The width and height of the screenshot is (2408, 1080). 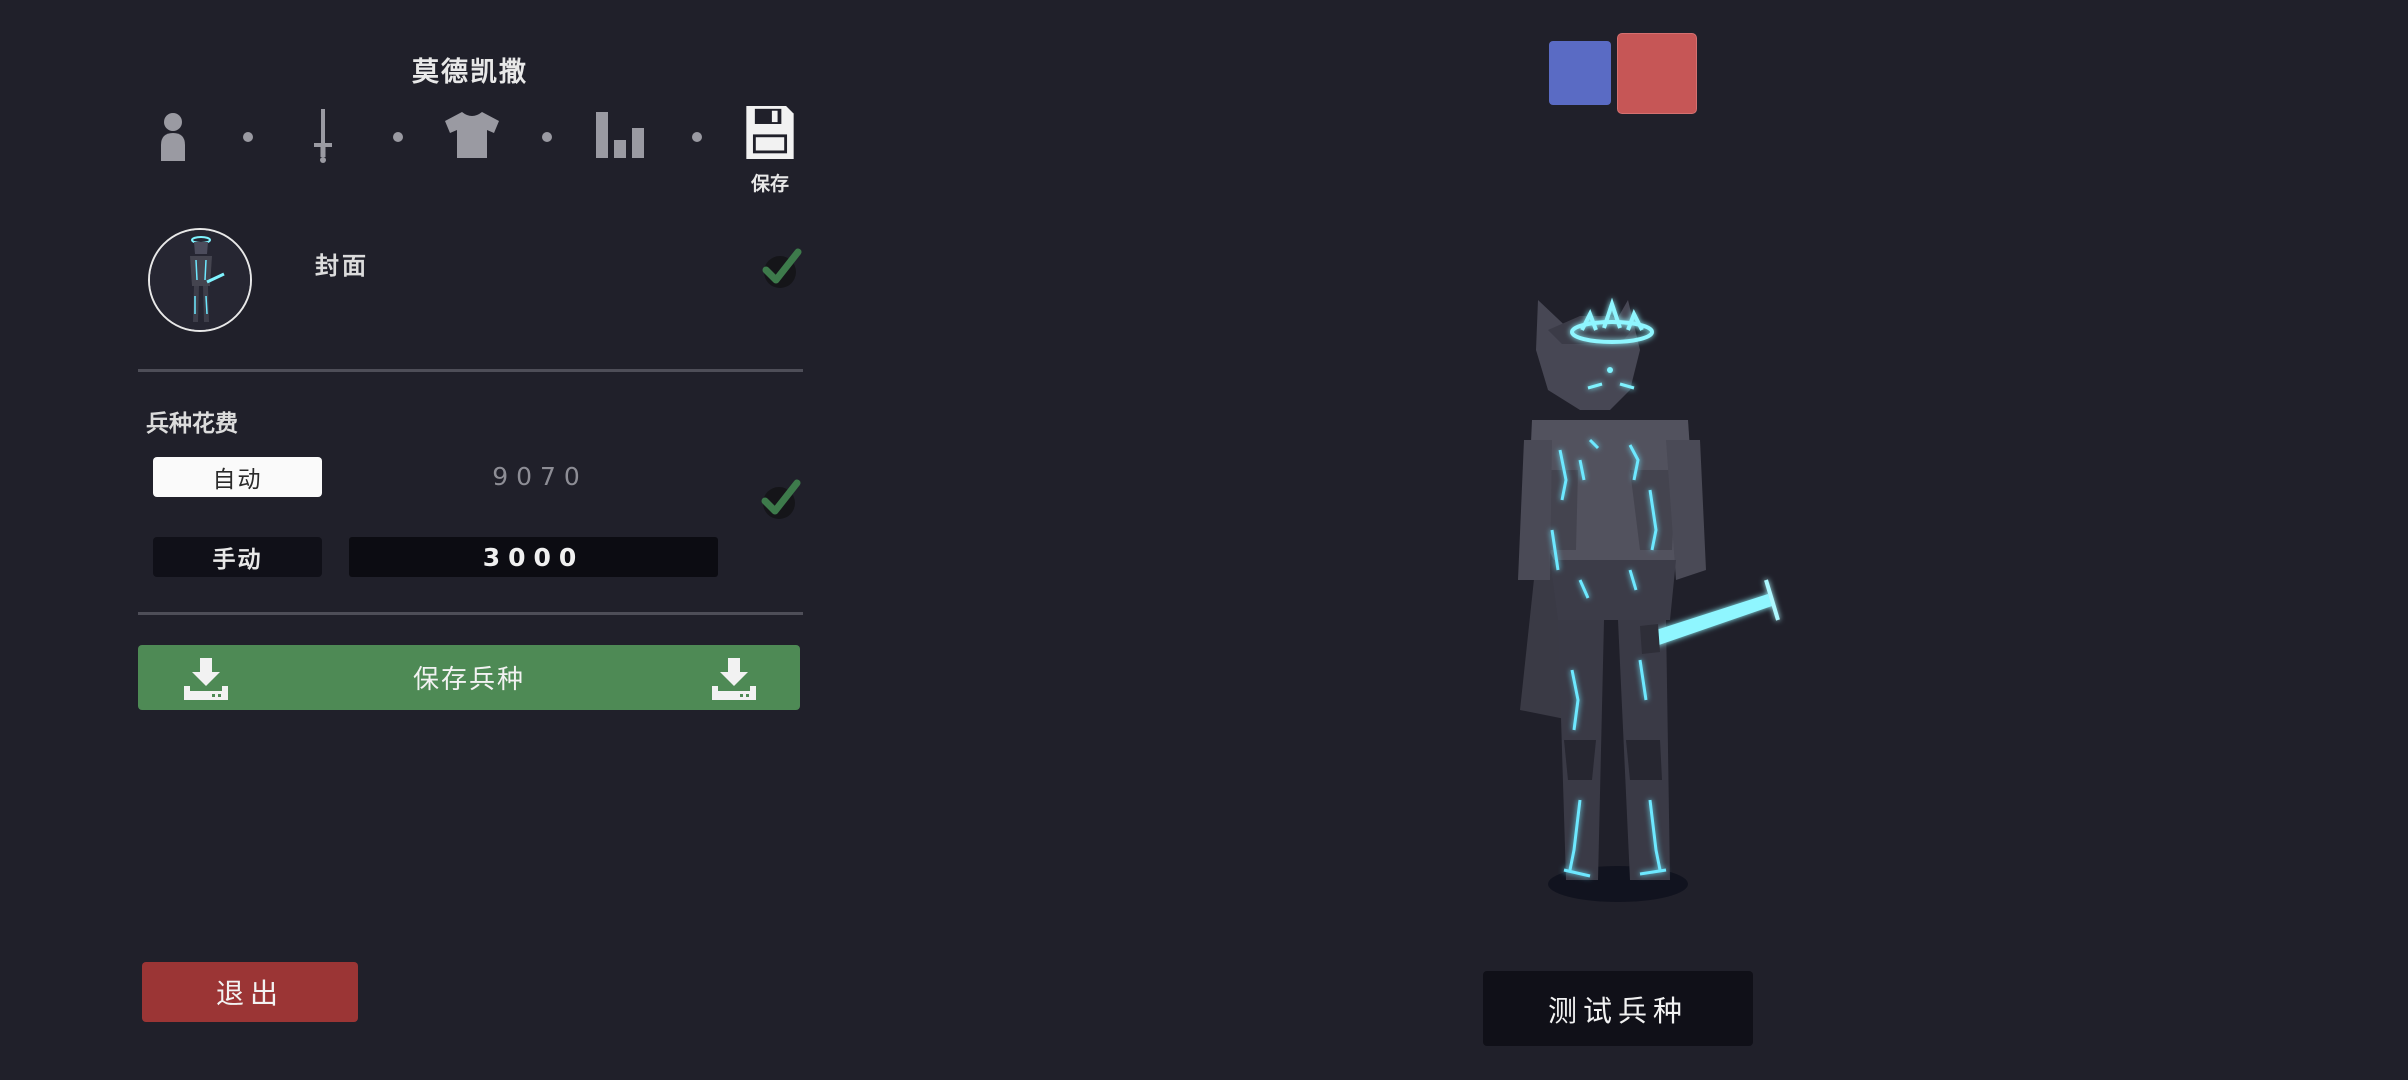 I want to click on step-weapons, so click(x=323, y=136).